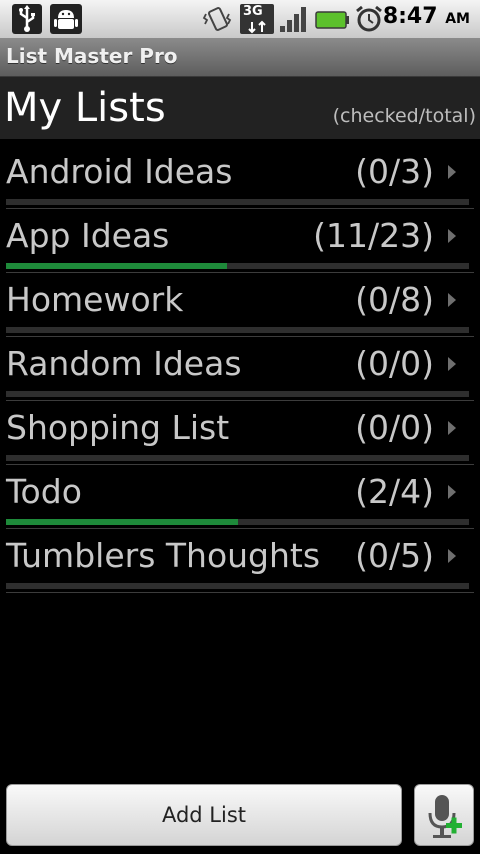  I want to click on list-item: Todo (2/4), so click(240, 495).